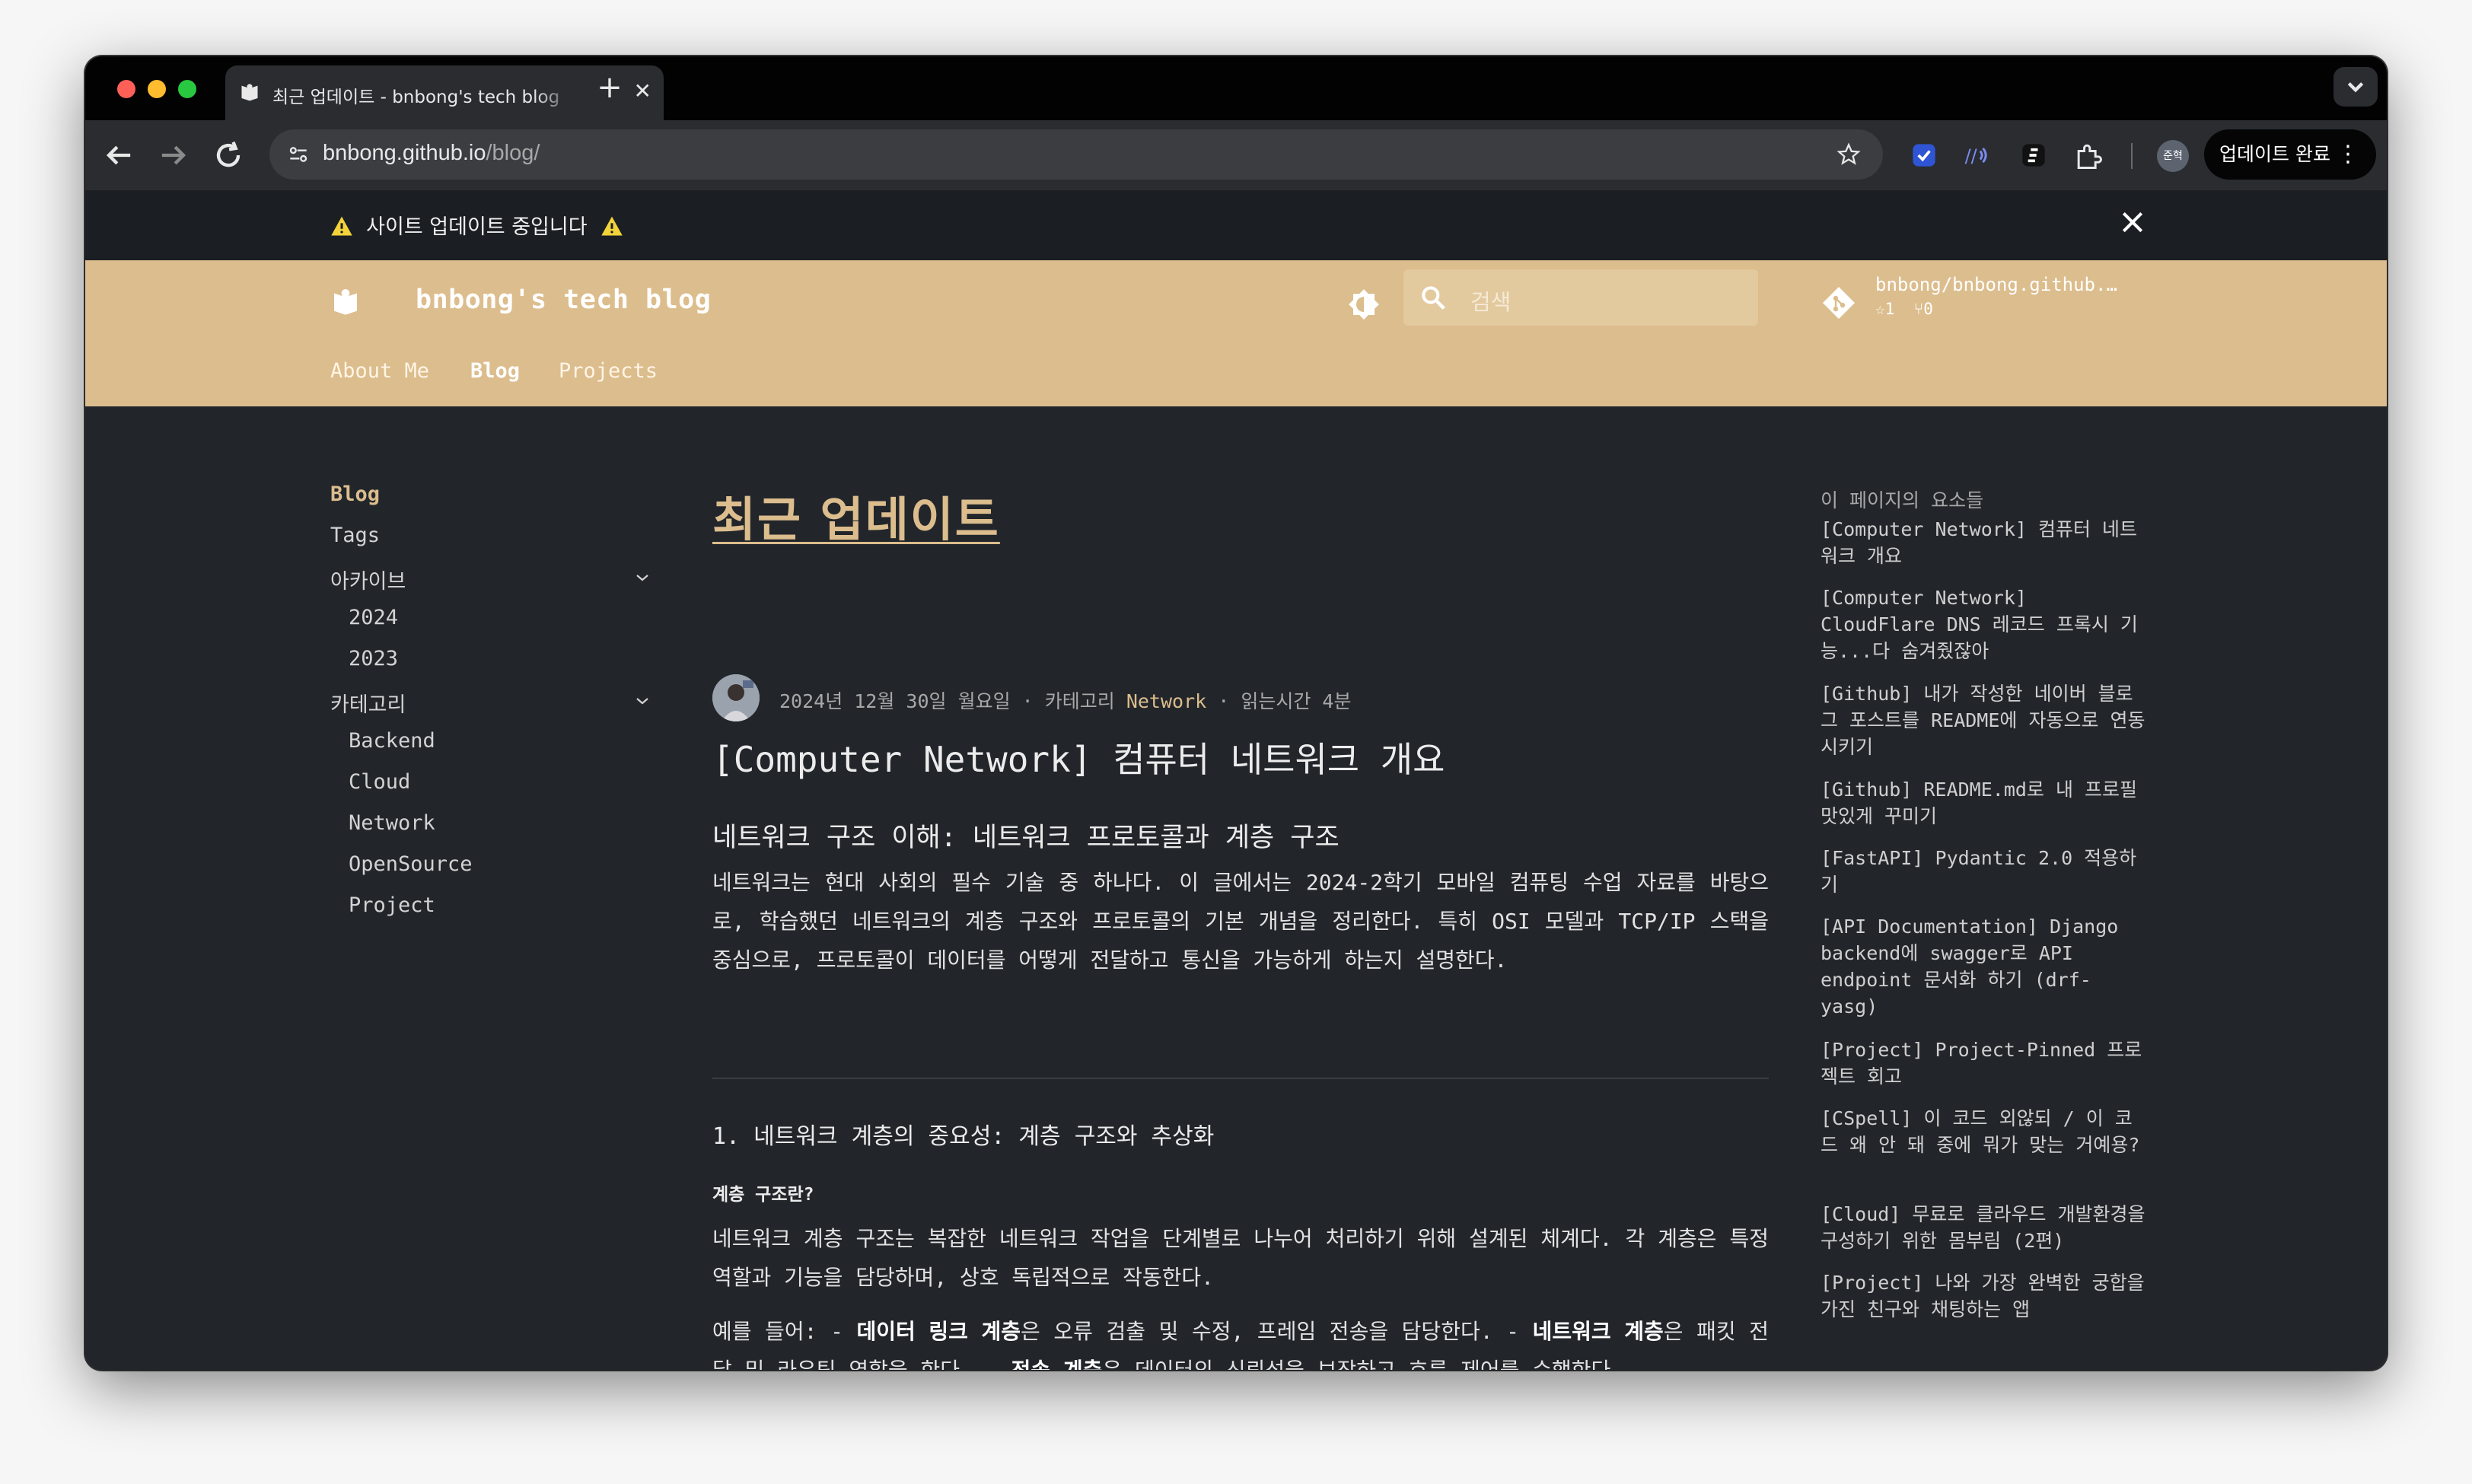 This screenshot has width=2472, height=1484. What do you see at coordinates (1984, 1063) in the screenshot?
I see `toc-item: [Project] Project-Pinned 프로젝트 회고` at bounding box center [1984, 1063].